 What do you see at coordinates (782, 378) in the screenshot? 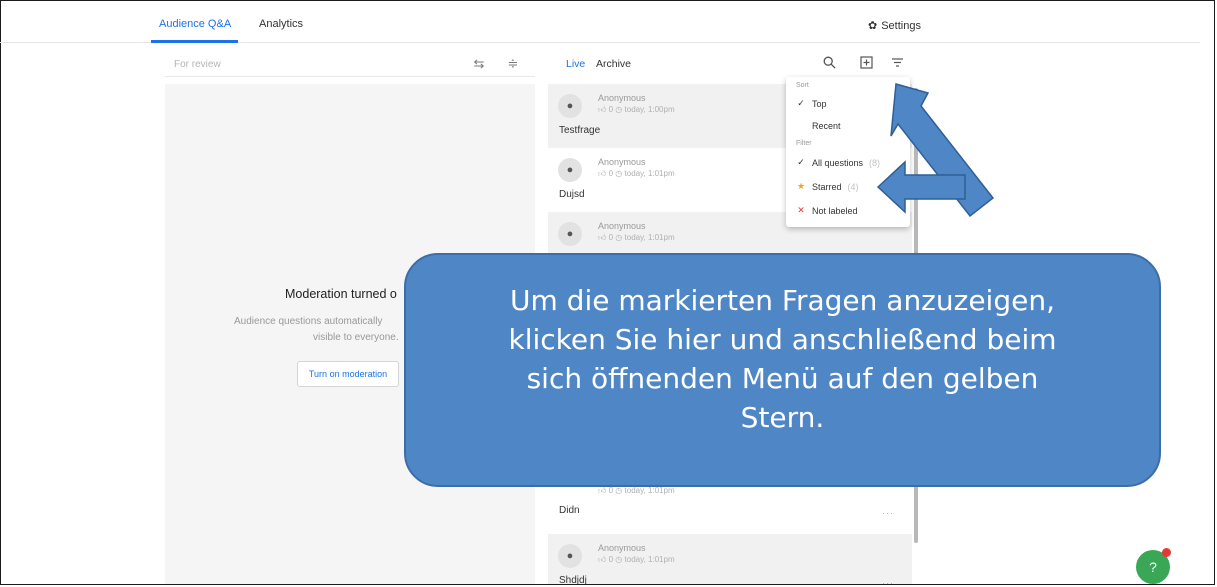
I see `callout-line-3: sich öffnenden Menü auf den gelben` at bounding box center [782, 378].